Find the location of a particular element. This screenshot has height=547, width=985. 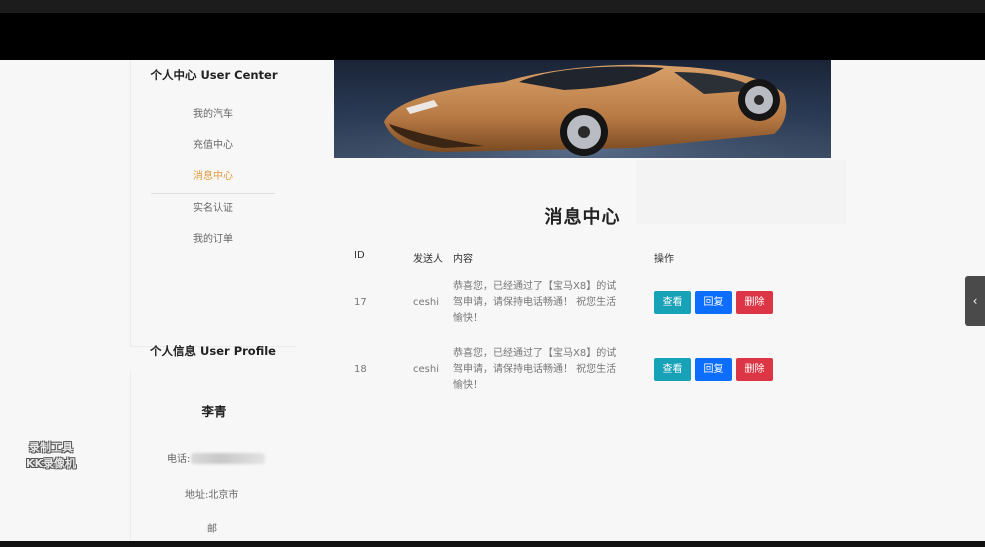

bottom-bar is located at coordinates (492, 544).